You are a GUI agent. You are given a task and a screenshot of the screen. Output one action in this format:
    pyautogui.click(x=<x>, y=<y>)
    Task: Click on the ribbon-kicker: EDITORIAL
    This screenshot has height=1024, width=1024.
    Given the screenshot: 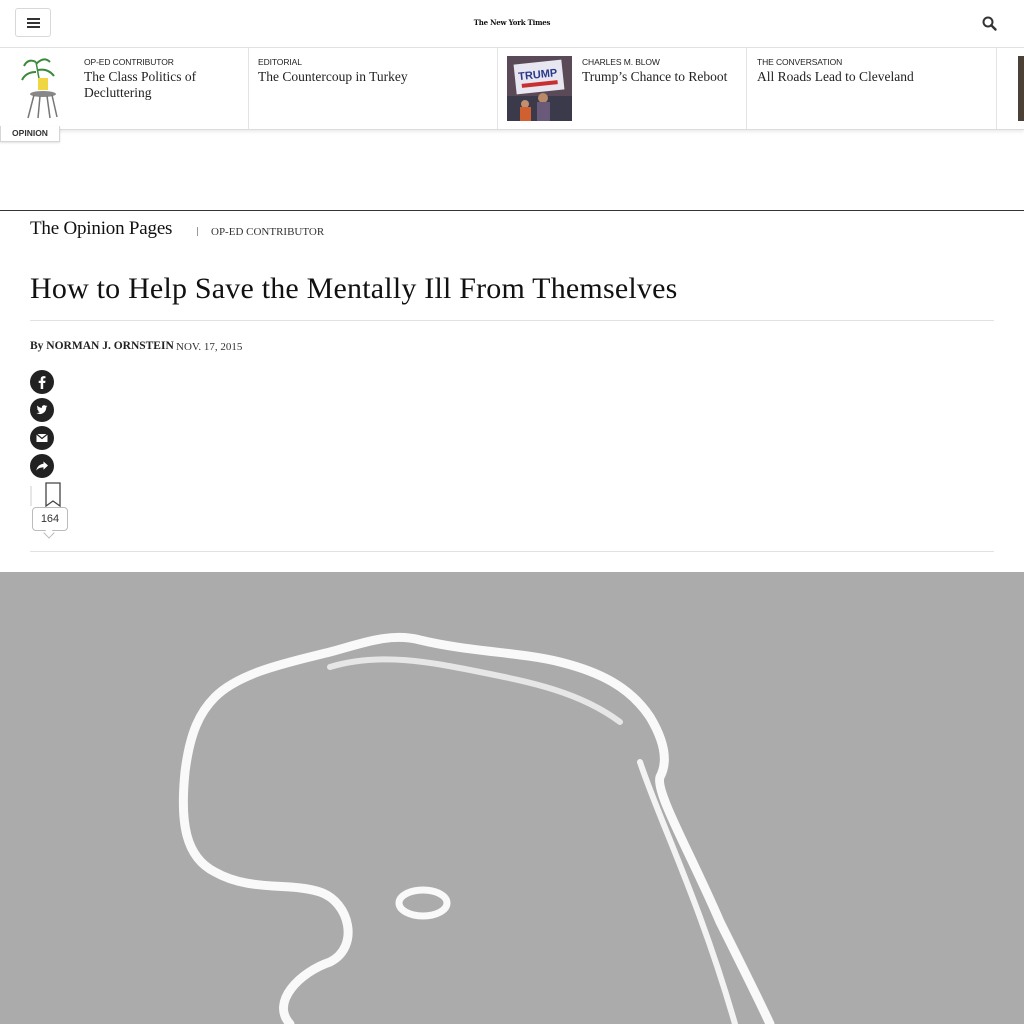 What is the action you would take?
    pyautogui.click(x=280, y=62)
    